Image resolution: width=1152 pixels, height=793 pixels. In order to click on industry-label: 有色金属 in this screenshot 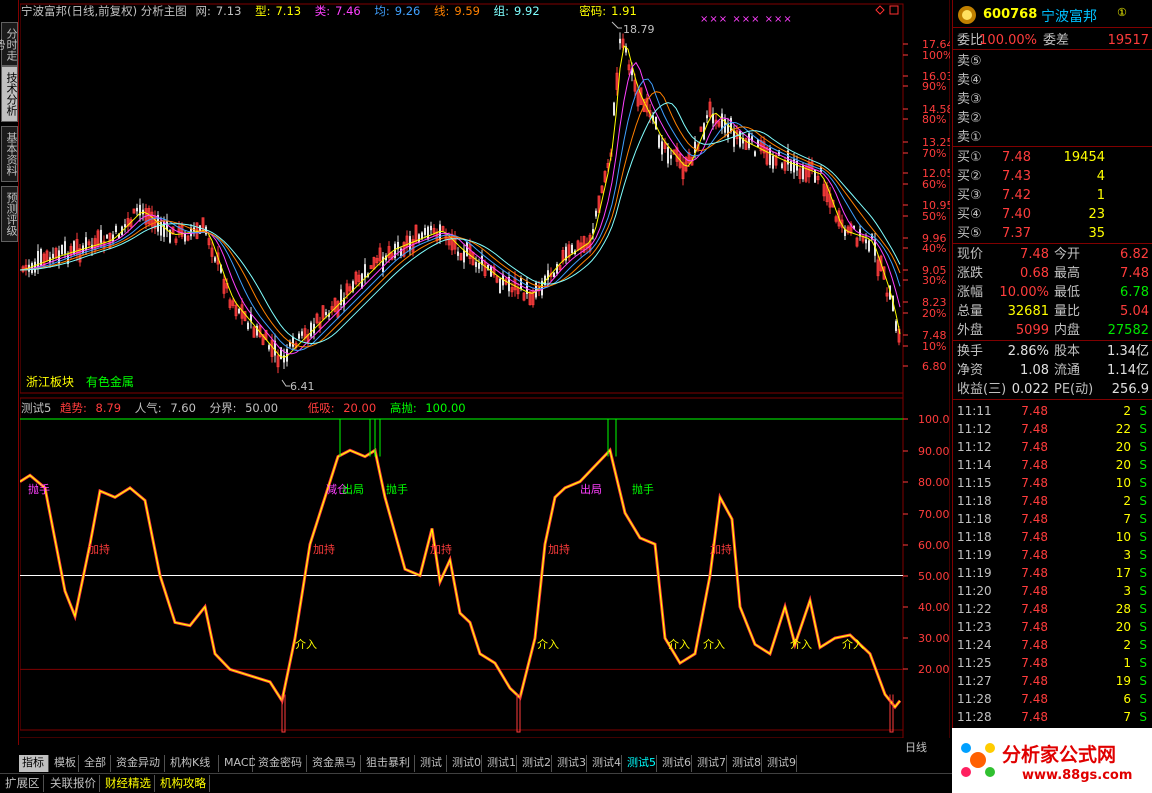, I will do `click(110, 382)`.